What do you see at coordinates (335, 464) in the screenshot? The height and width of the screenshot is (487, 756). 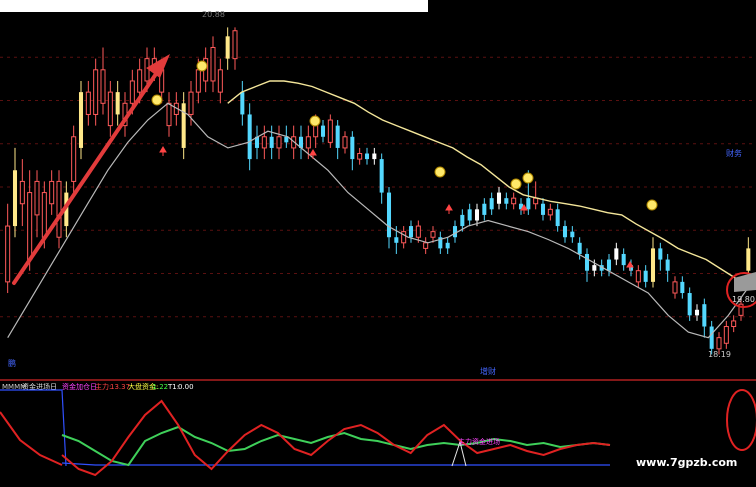 I see `sub-blue-line` at bounding box center [335, 464].